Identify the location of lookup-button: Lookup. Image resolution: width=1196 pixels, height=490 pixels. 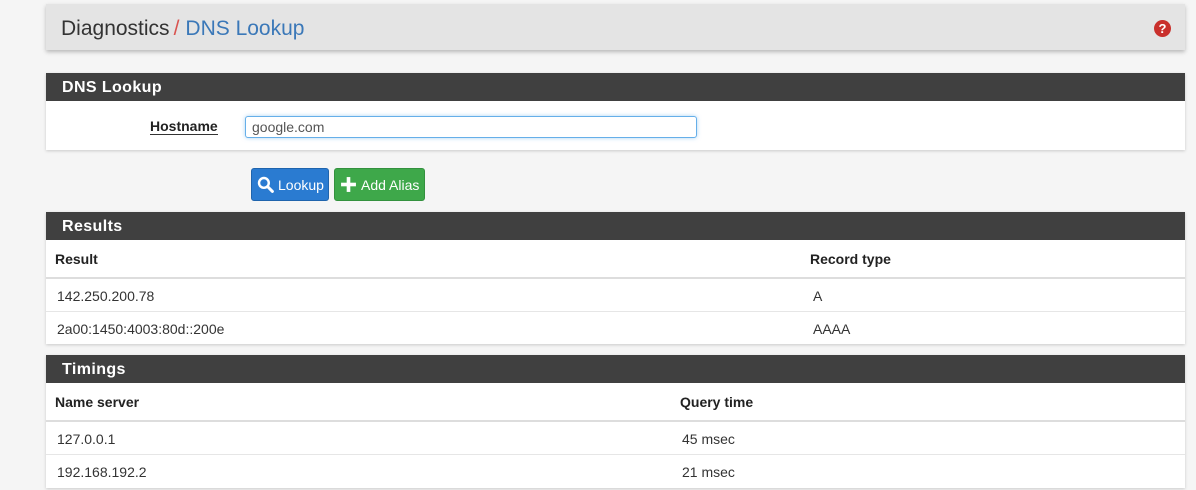
(290, 184).